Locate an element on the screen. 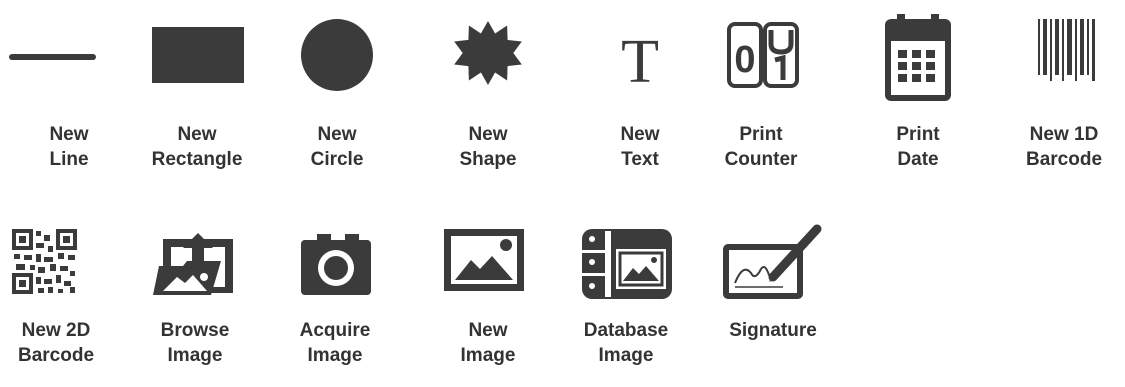 Image resolution: width=1125 pixels, height=387 pixels. browse-image-label: Browse Image is located at coordinates (195, 343).